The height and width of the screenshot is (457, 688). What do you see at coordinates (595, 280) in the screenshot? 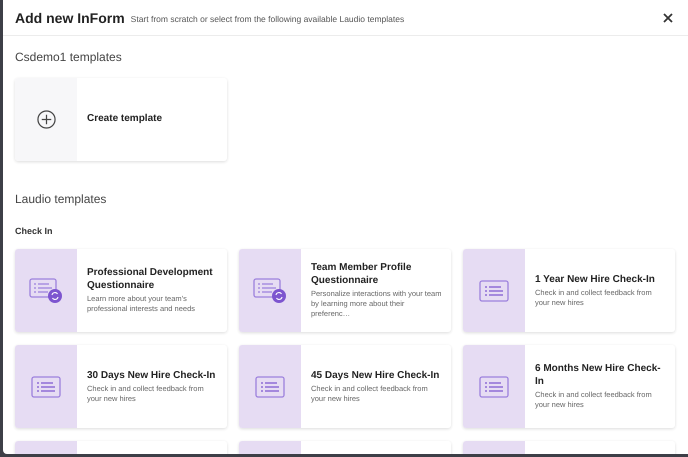
I see `card-title: 1 Year New Hire Check-In` at bounding box center [595, 280].